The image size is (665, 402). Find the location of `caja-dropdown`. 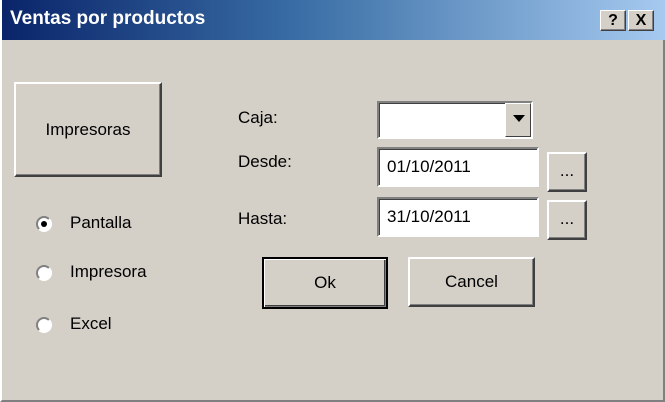

caja-dropdown is located at coordinates (455, 120).